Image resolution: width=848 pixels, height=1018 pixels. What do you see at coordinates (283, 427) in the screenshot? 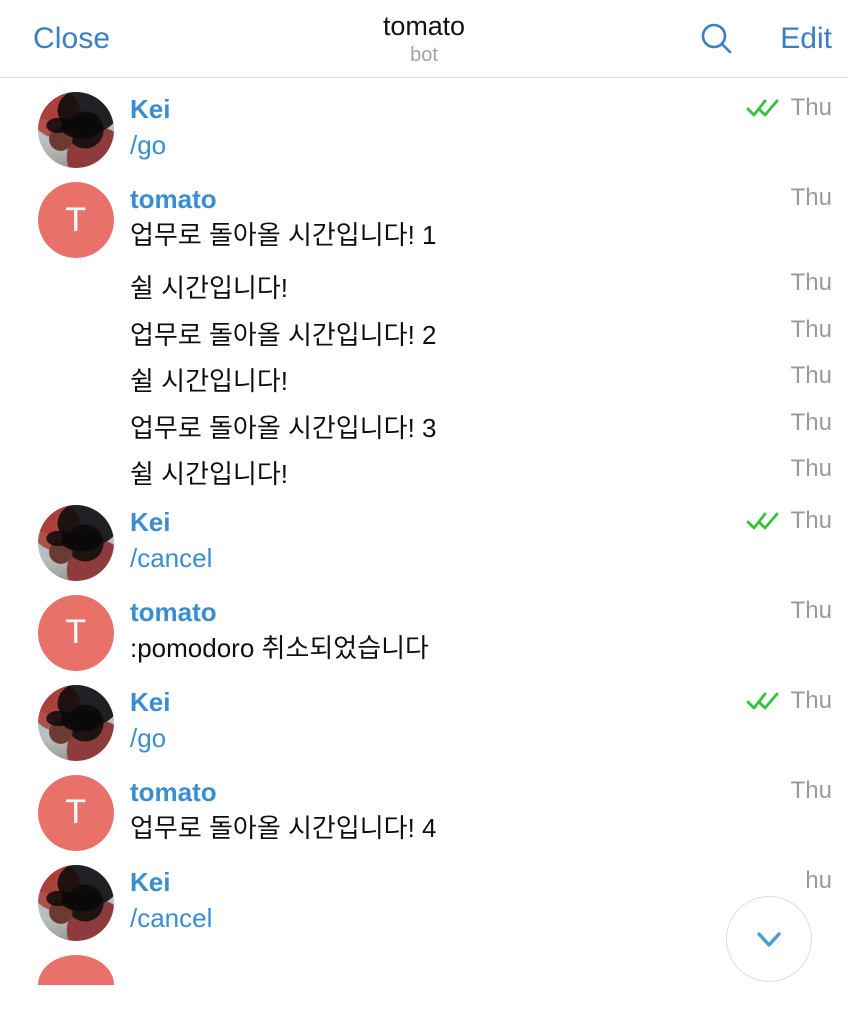
I see `message-text: 업무로 돌아올 시간입니다! 3` at bounding box center [283, 427].